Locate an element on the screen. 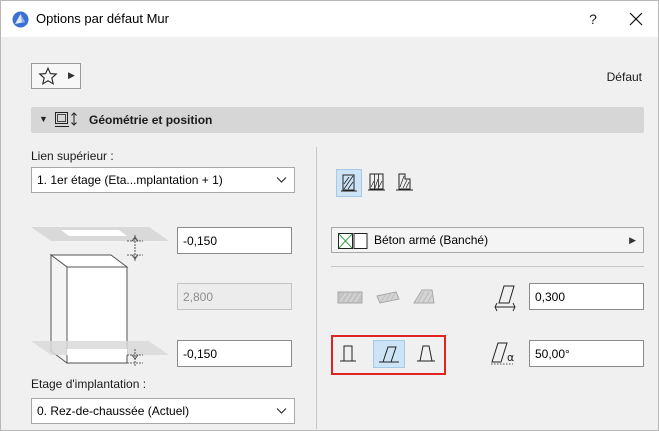 The height and width of the screenshot is (431, 659). basic-structure-button is located at coordinates (349, 183).